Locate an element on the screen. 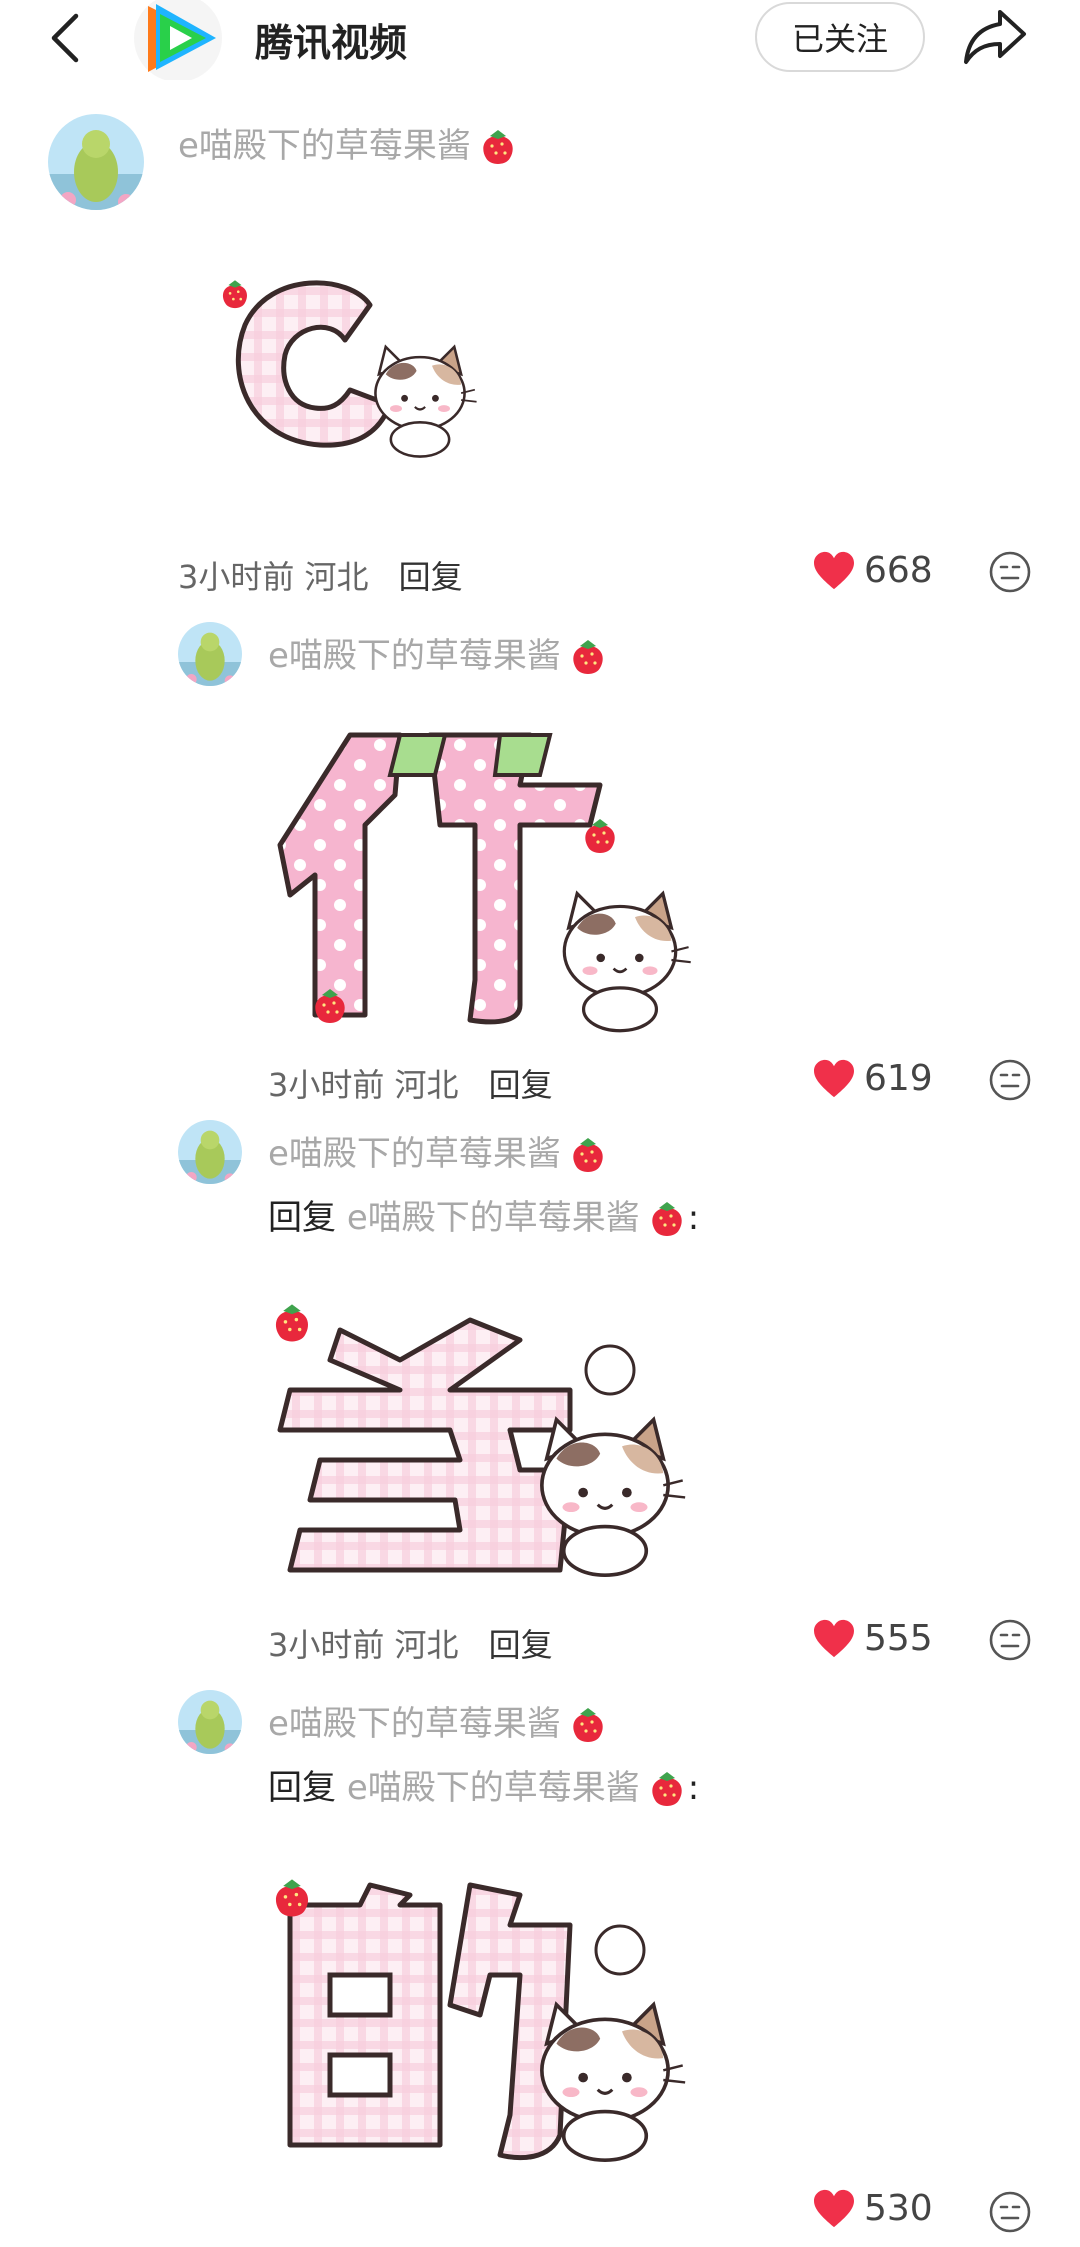 This screenshot has height=2247, width=1080. sticker-character: 爸 is located at coordinates (275, 1301).